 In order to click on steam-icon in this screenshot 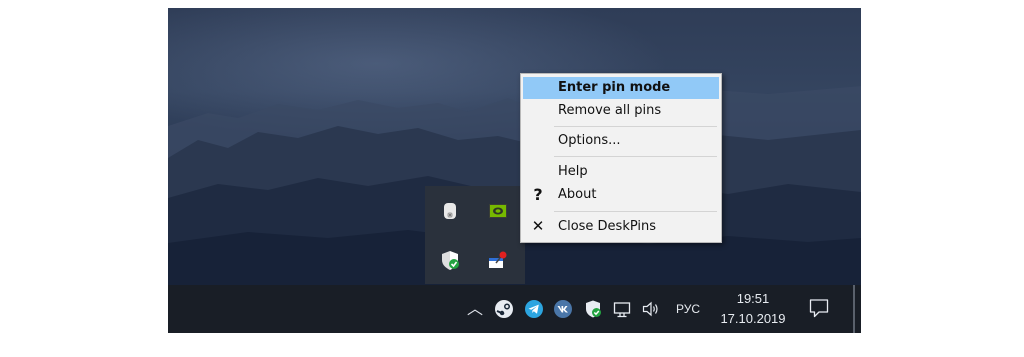, I will do `click(504, 309)`.